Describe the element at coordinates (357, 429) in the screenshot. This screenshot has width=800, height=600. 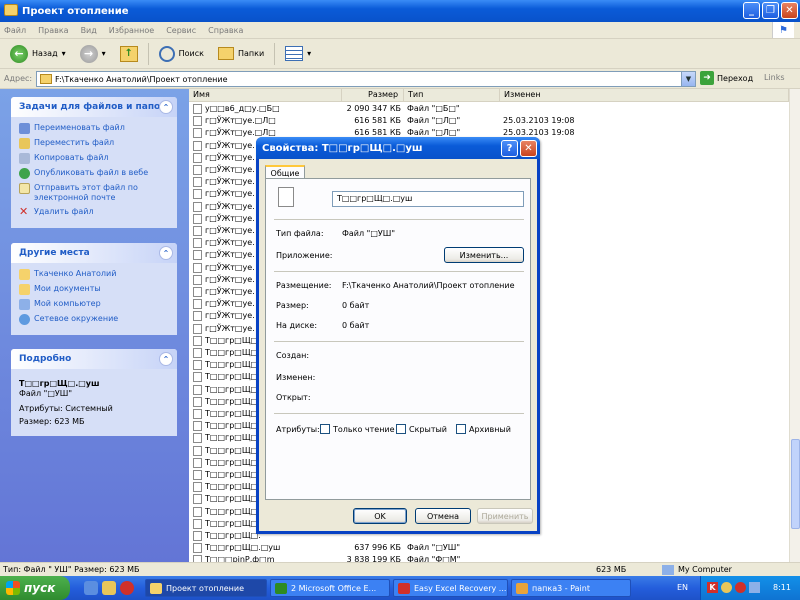
I see `readonly-checkbox: Только чтение` at that location.